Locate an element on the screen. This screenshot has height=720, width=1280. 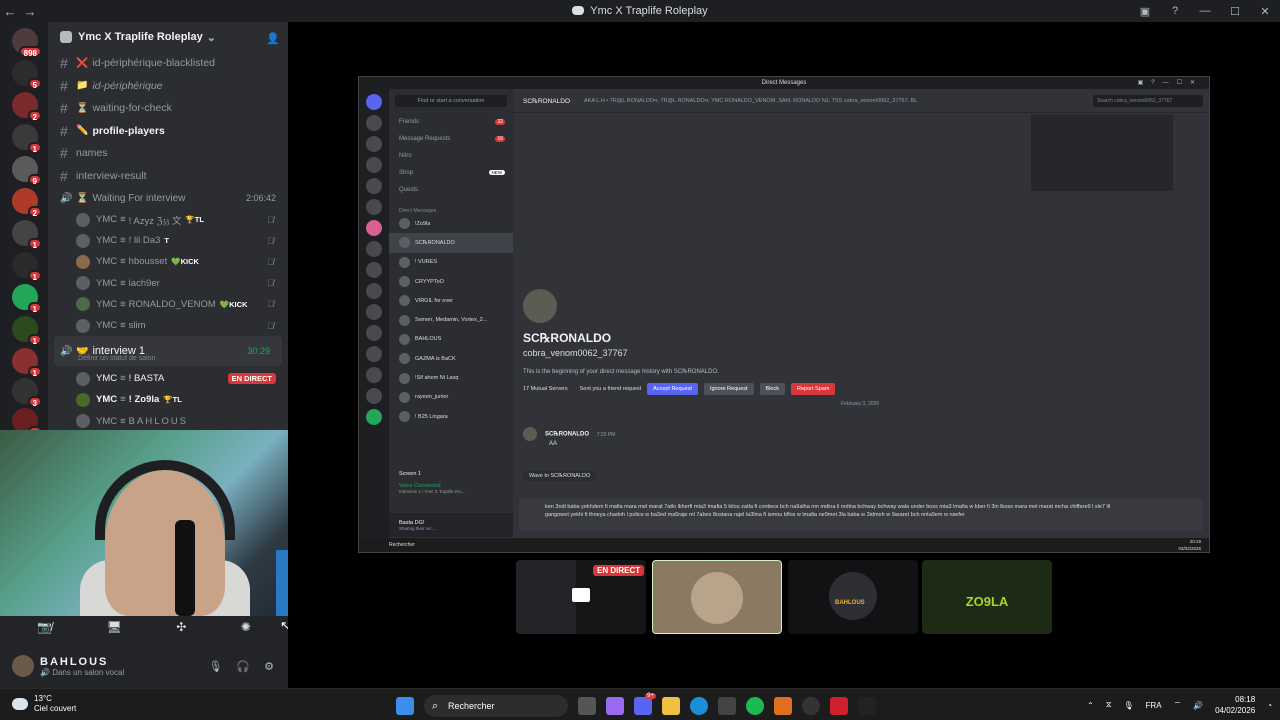
start-icon is located at coordinates (405, 706).